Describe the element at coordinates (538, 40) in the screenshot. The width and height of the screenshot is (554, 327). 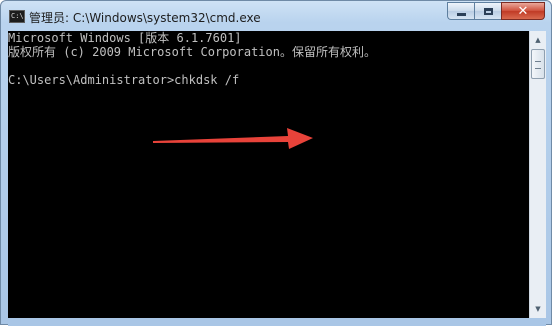
I see `scroll-up-icon: ▲` at that location.